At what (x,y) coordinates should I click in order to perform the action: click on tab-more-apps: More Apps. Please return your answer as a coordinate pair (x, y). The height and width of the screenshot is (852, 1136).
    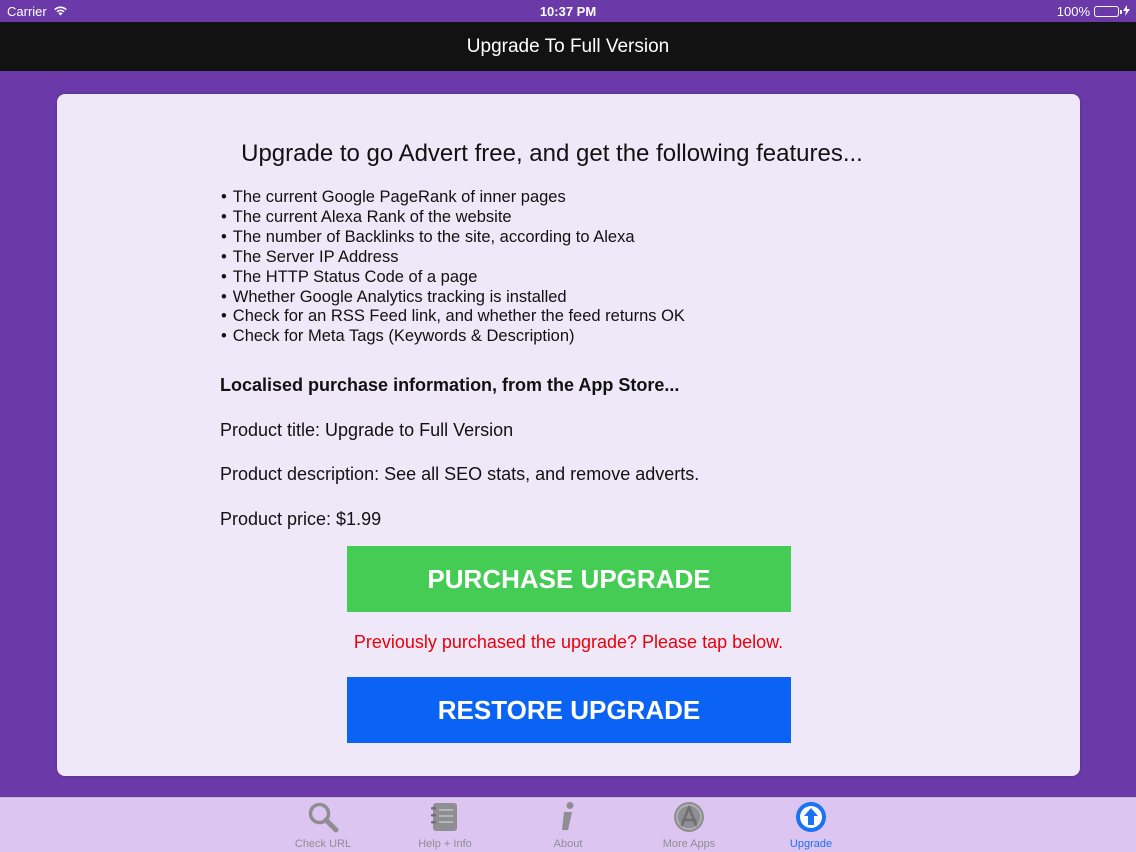
    Looking at the image, I should click on (689, 826).